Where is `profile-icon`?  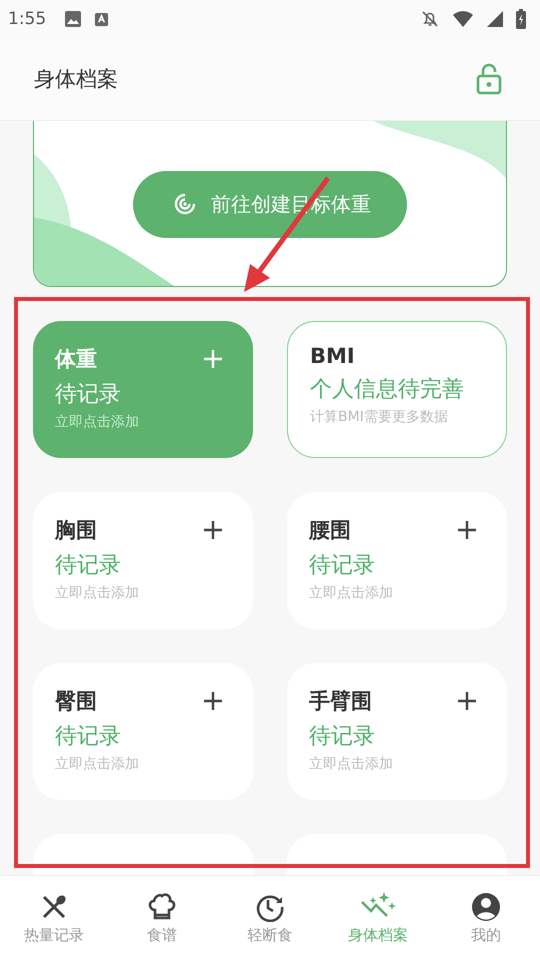
profile-icon is located at coordinates (486, 907).